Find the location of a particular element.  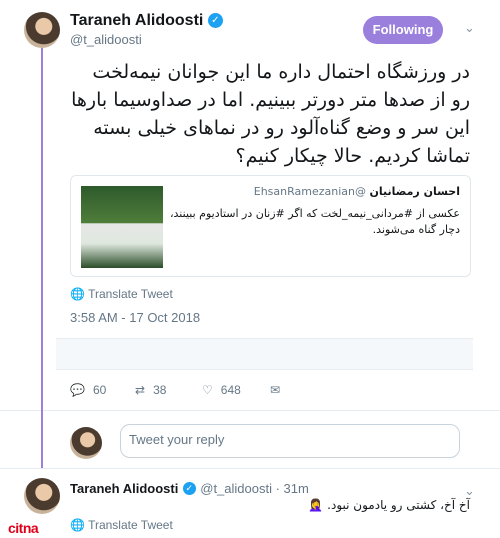

reply-author-name: Taraneh Alidoosti is located at coordinates (124, 488).